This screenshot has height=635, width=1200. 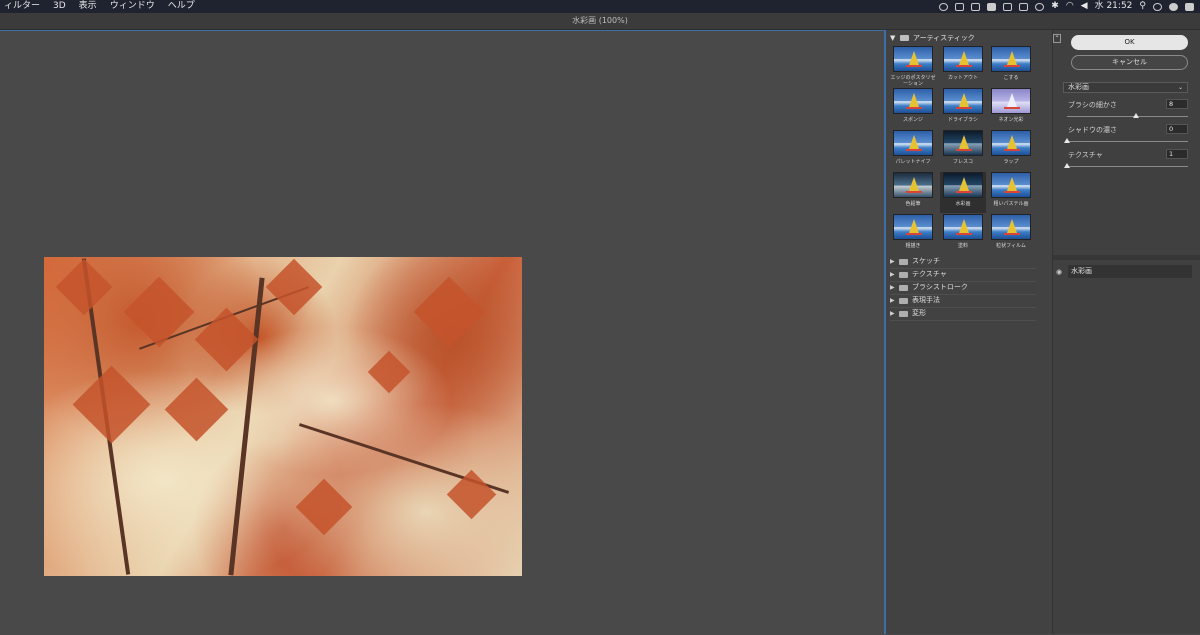 I want to click on filter-thumbnail-label: 水彩画, so click(x=963, y=204).